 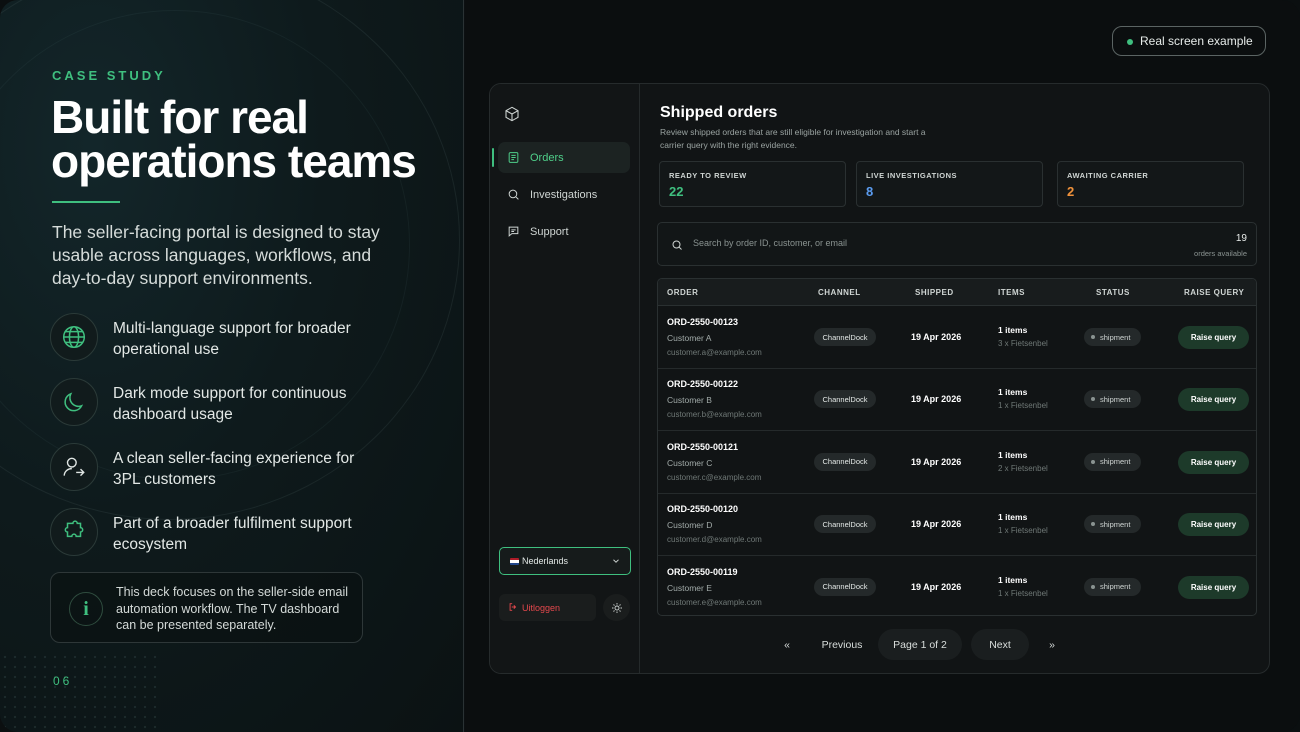 I want to click on column-header: STATUS, so click(x=1113, y=292).